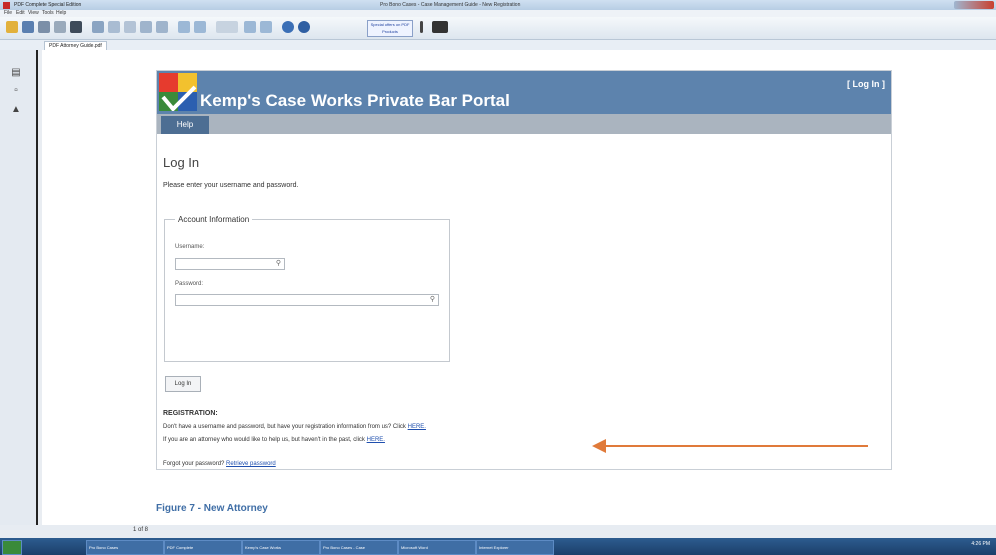 Image resolution: width=996 pixels, height=555 pixels. Describe the element at coordinates (20, 13) in the screenshot. I see `menu-edit: Edit` at that location.